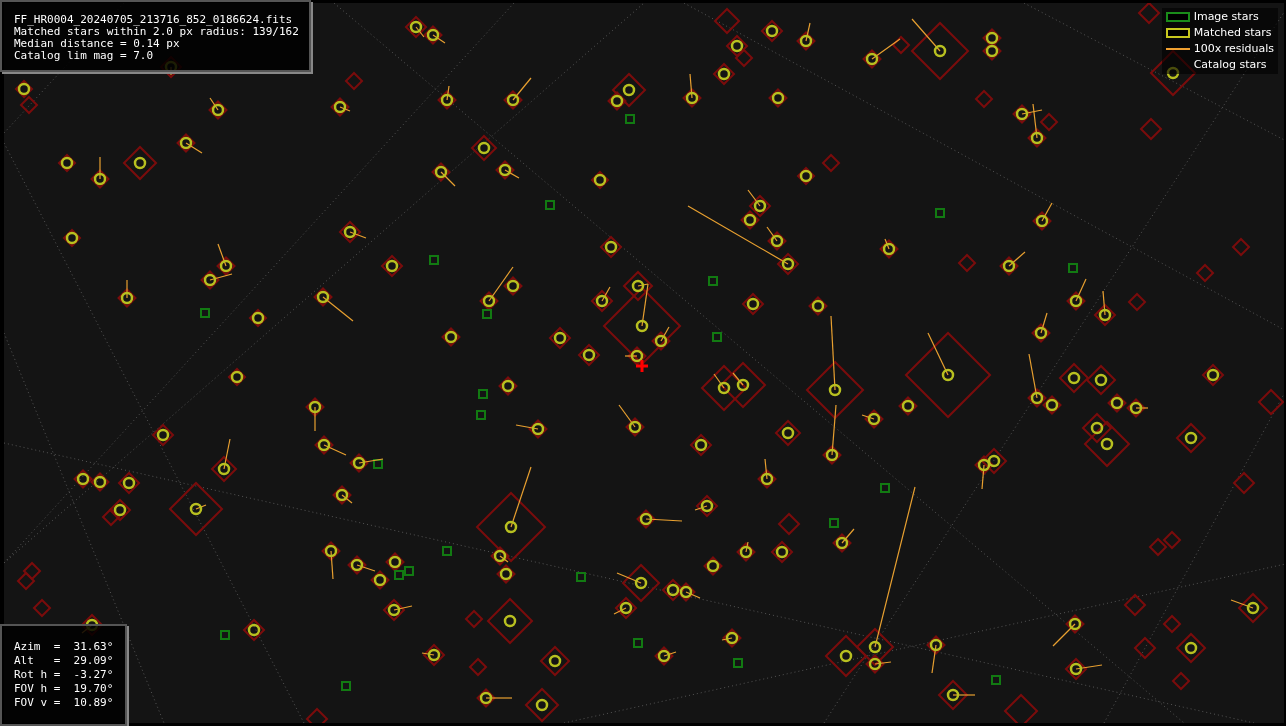  Describe the element at coordinates (1233, 49) in the screenshot. I see `legend-label: 100x residuals` at that location.